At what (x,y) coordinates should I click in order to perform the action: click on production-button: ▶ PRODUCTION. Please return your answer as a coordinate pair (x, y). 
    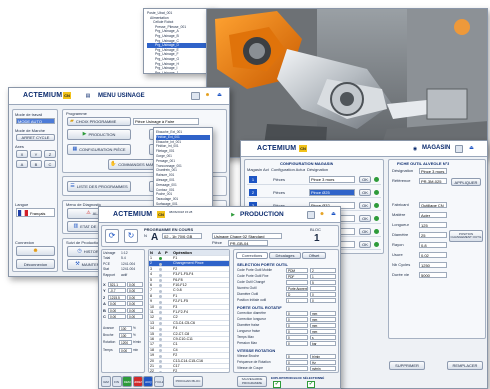
    Looking at the image, I should click on (99, 134).